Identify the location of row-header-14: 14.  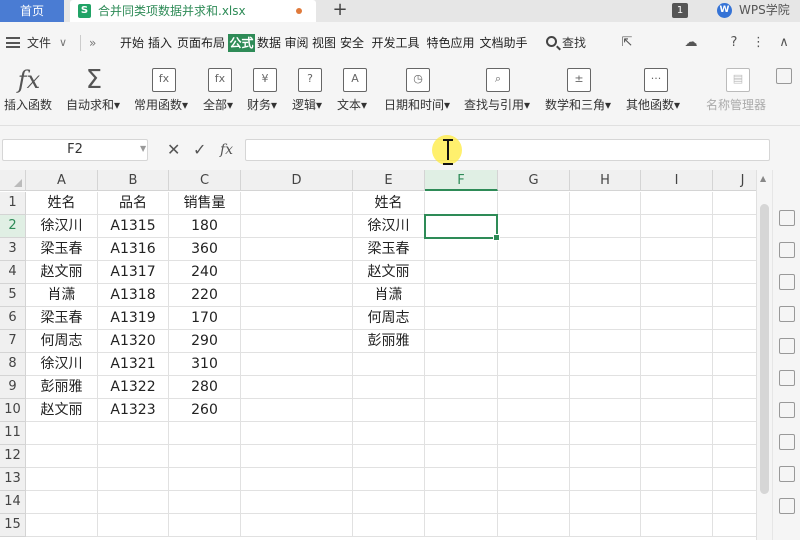
(13, 502).